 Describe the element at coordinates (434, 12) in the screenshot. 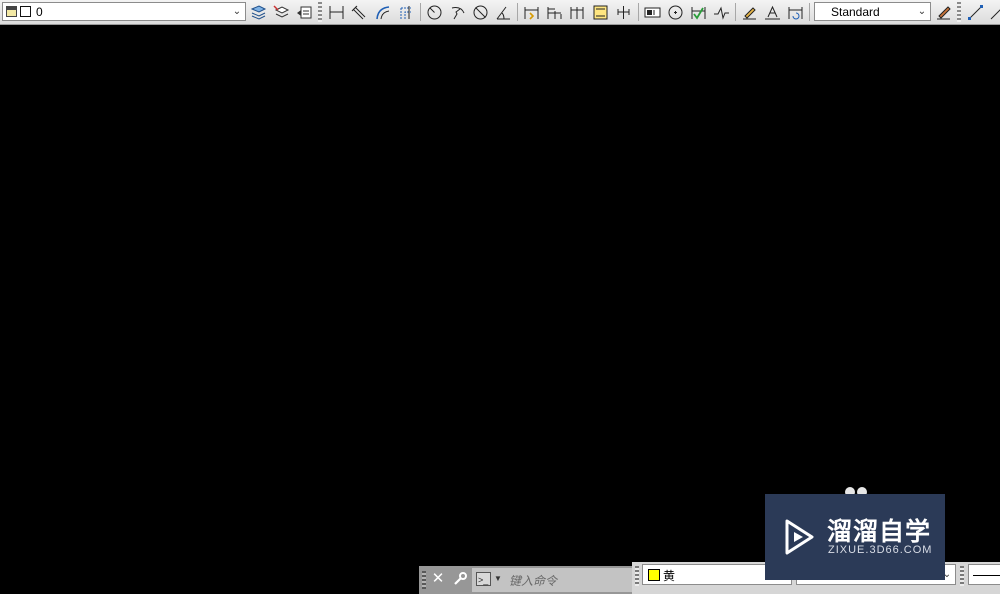

I see `radius-dimension-icon` at that location.